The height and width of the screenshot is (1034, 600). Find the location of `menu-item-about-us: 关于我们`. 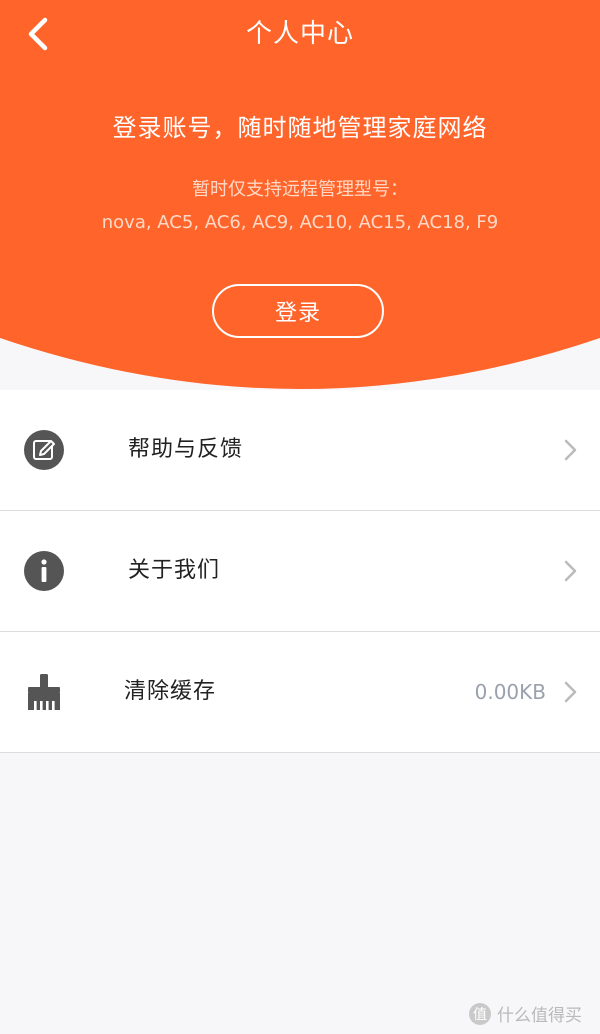

menu-item-about-us: 关于我们 is located at coordinates (300, 571).